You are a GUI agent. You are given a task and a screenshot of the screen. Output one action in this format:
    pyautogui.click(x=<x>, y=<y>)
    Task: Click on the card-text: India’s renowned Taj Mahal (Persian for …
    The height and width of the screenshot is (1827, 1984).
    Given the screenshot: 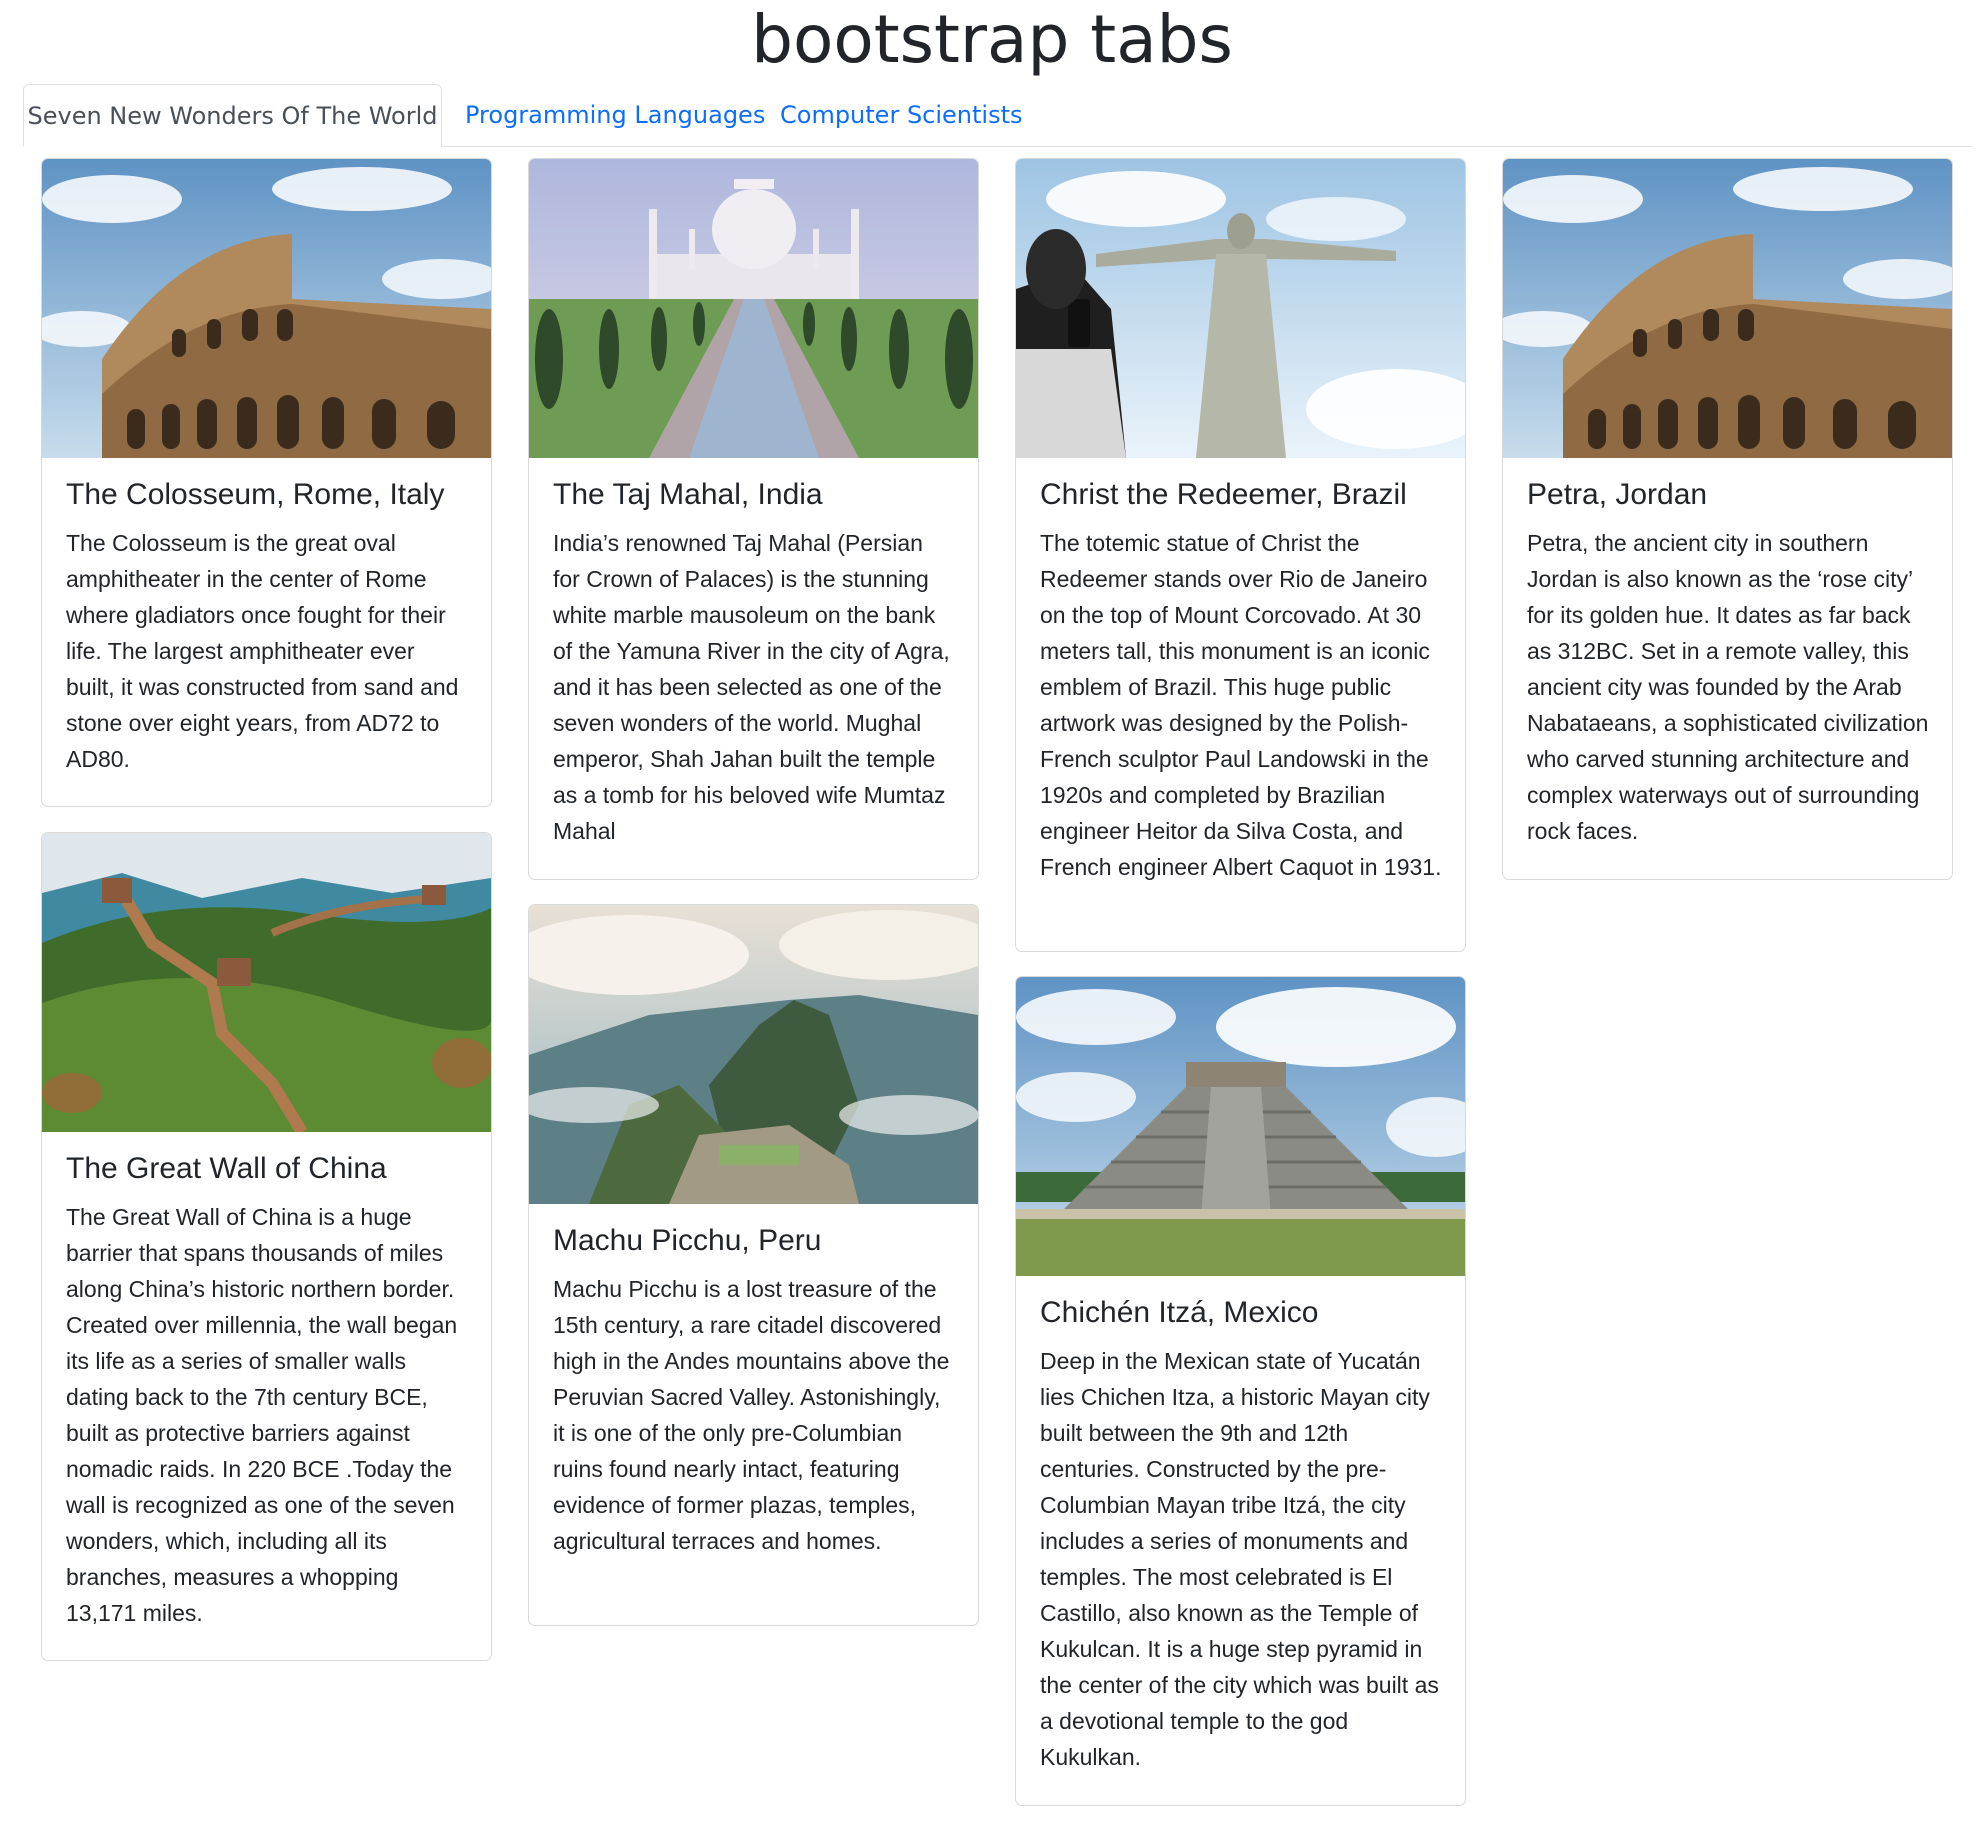 What is the action you would take?
    pyautogui.click(x=751, y=687)
    